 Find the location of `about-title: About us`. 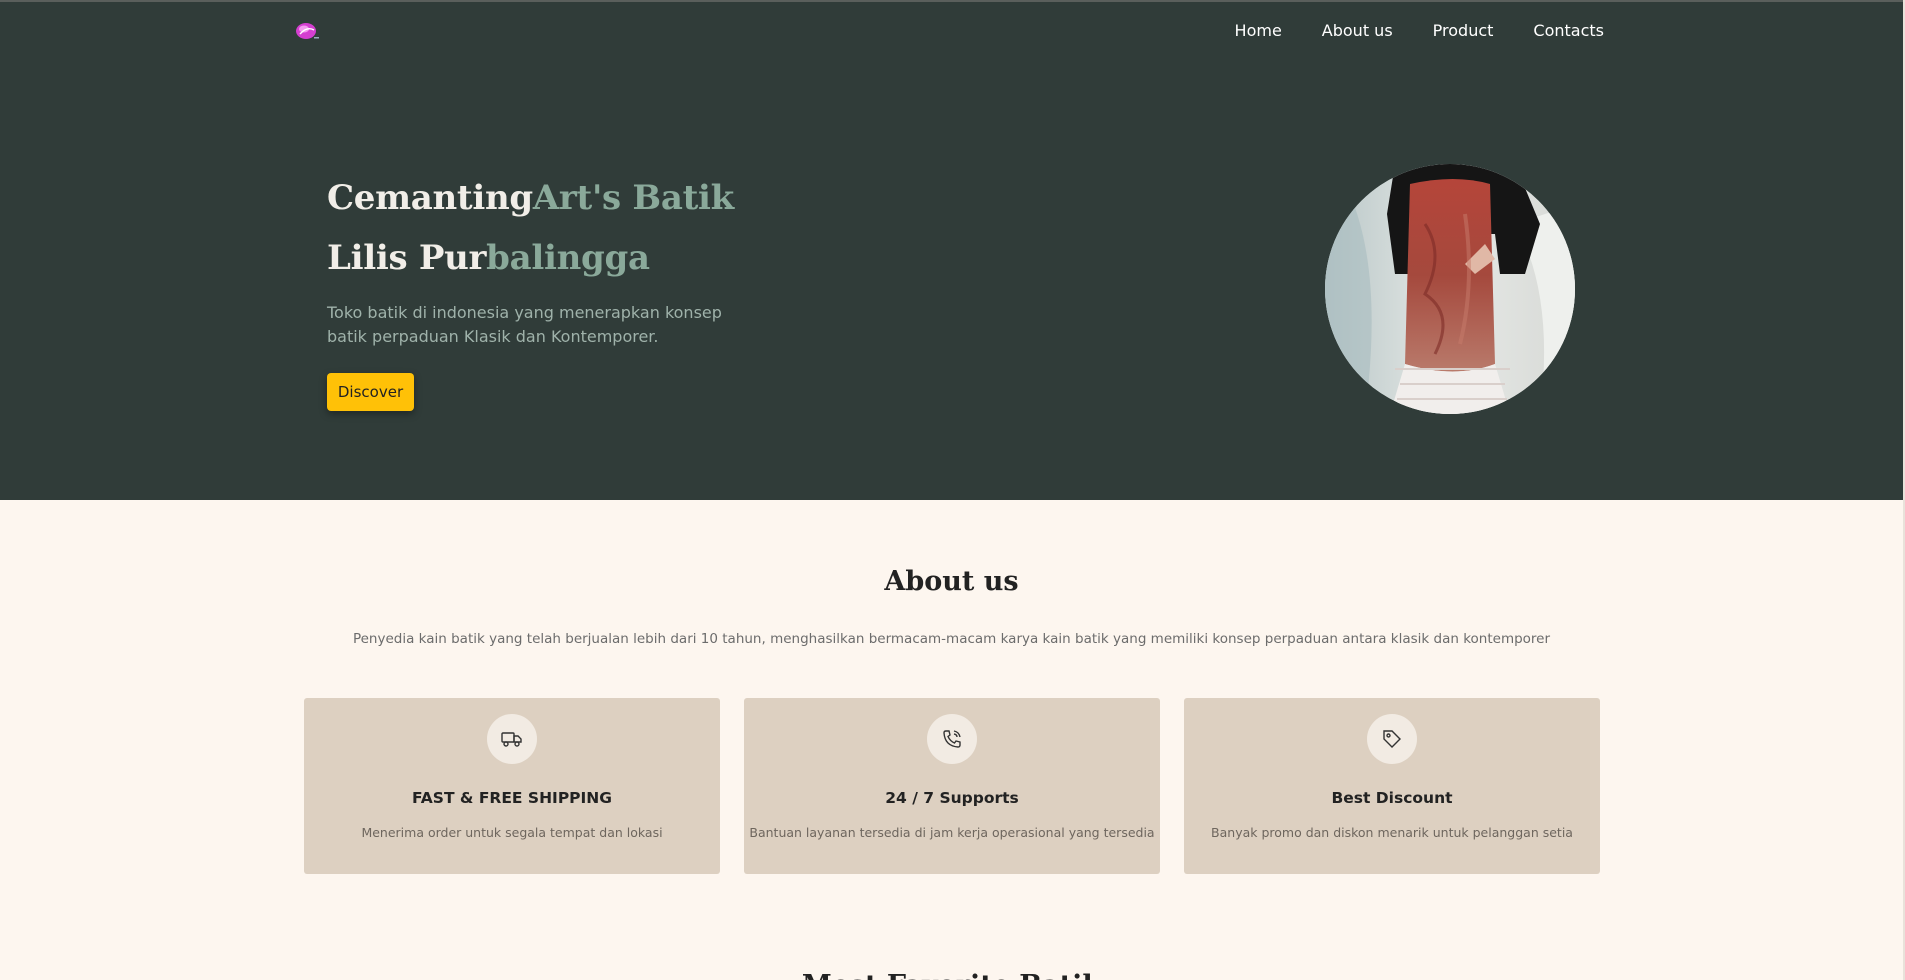

about-title: About us is located at coordinates (951, 581).